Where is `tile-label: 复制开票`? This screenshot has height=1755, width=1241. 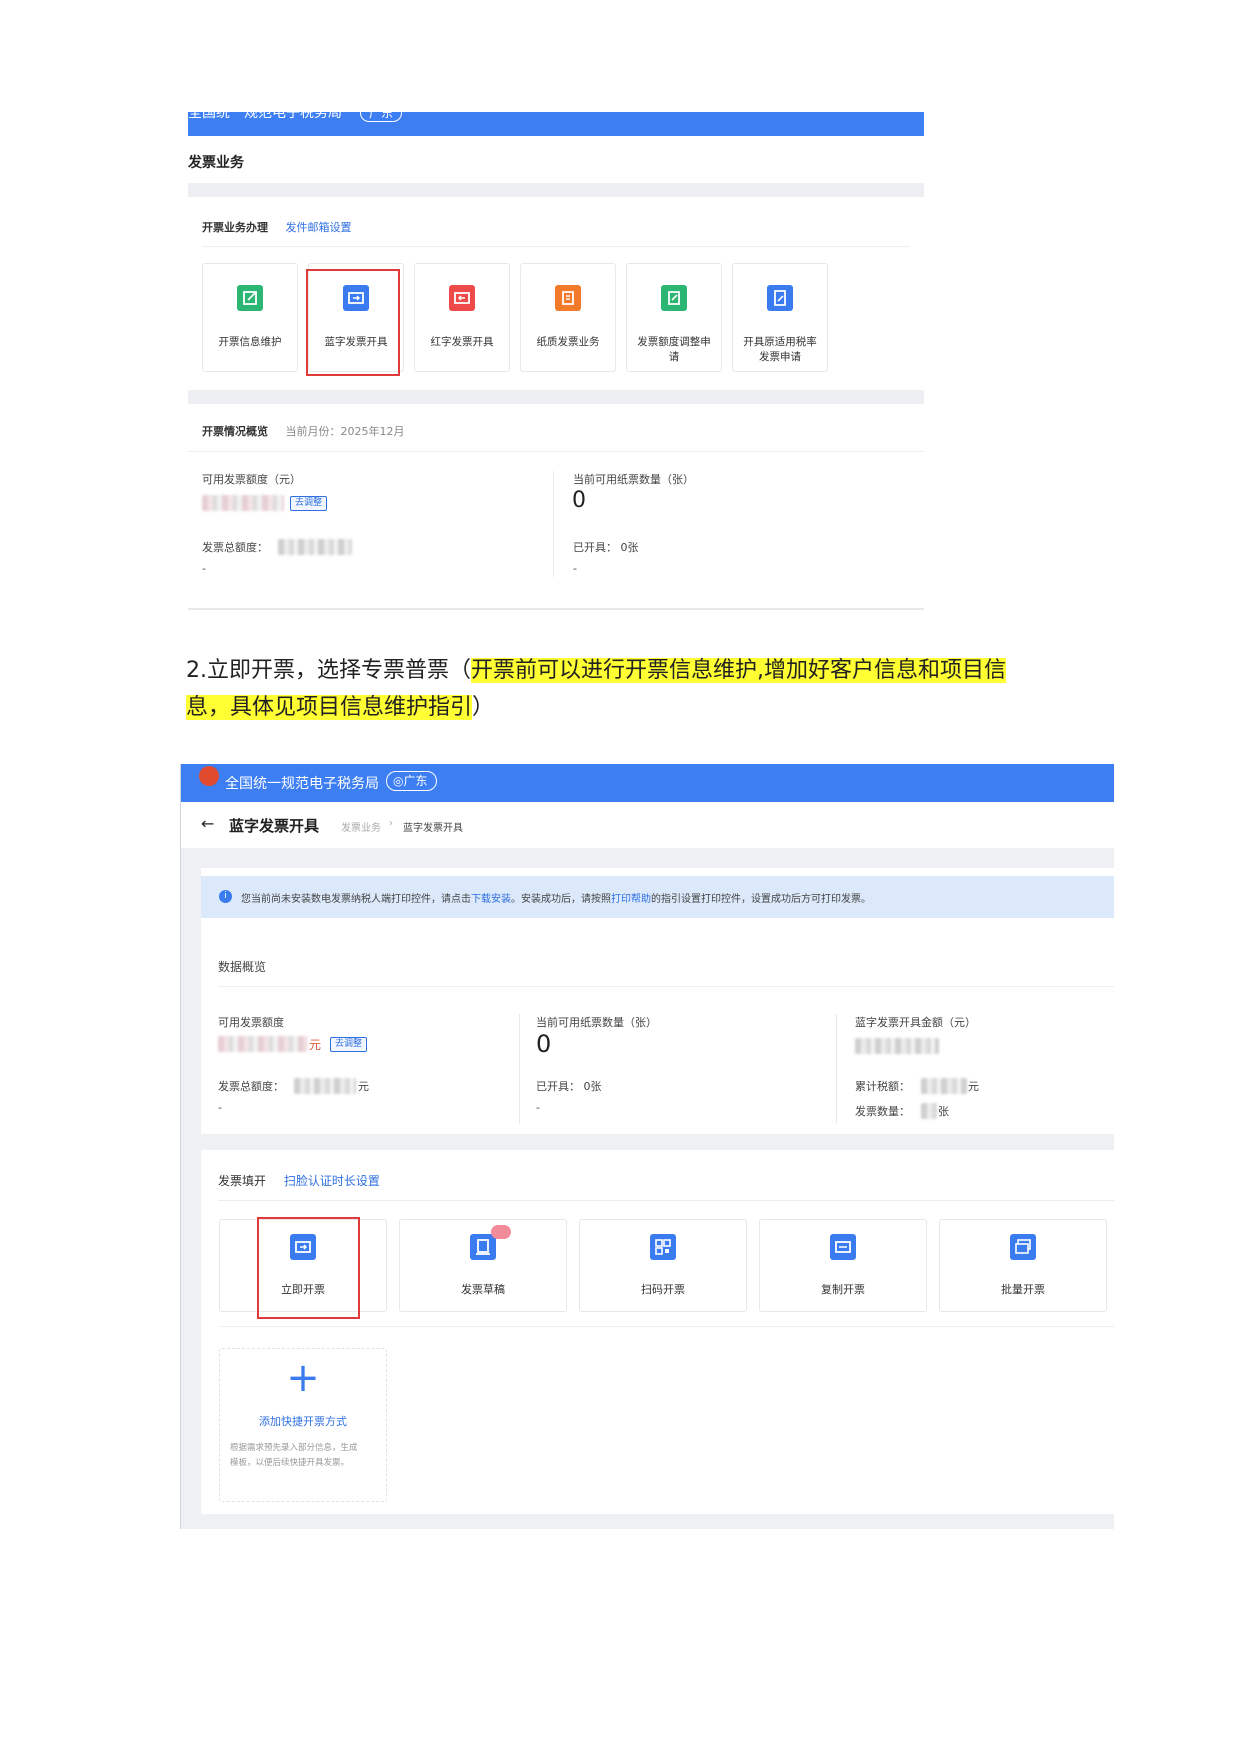 tile-label: 复制开票 is located at coordinates (843, 1289).